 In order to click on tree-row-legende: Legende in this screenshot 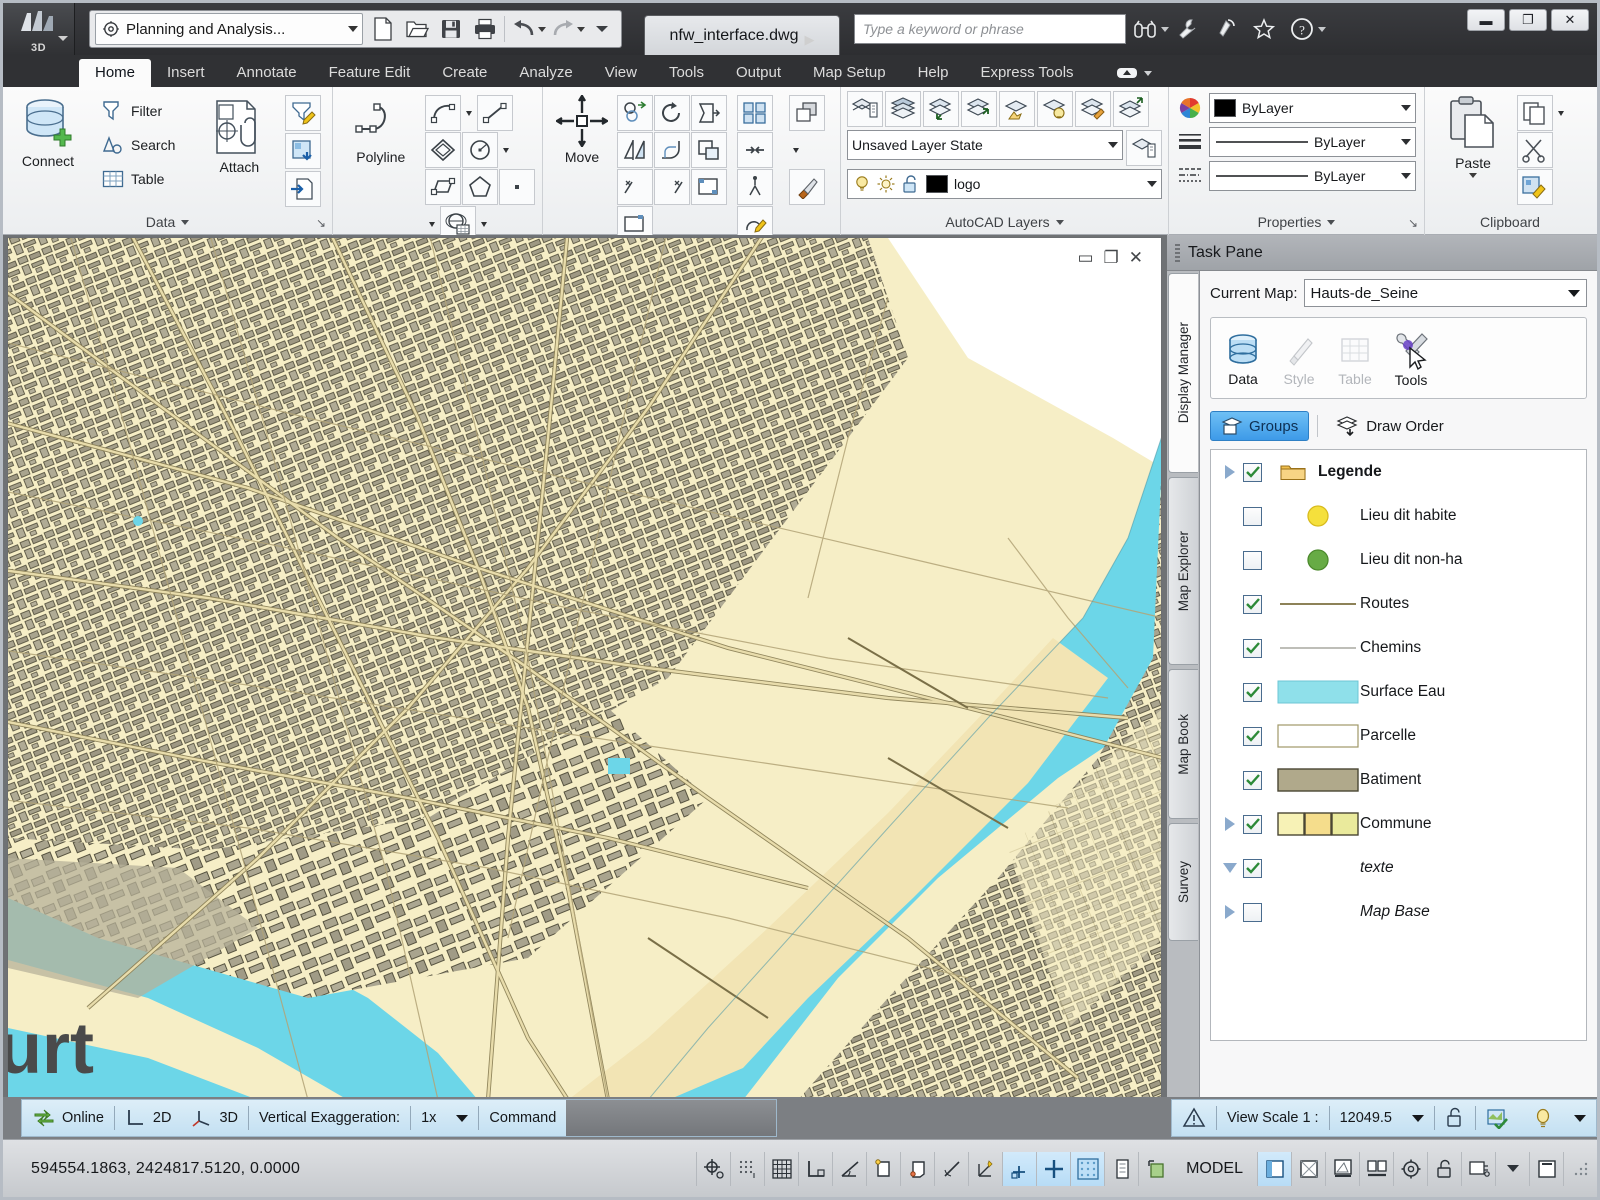, I will do `click(1398, 472)`.